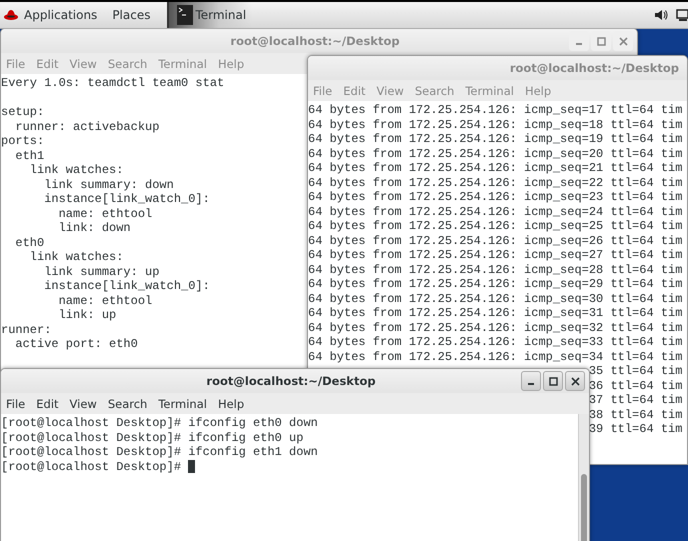 This screenshot has width=688, height=541. What do you see at coordinates (159, 423) in the screenshot?
I see `terminal-line: [root@localhost Desktop]# ifconfig eth0 down` at bounding box center [159, 423].